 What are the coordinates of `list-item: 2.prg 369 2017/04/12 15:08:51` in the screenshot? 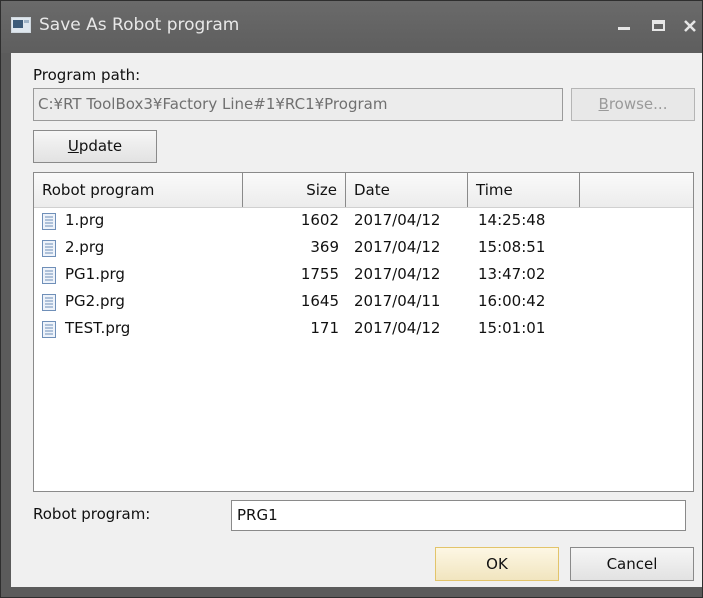 It's located at (363, 247).